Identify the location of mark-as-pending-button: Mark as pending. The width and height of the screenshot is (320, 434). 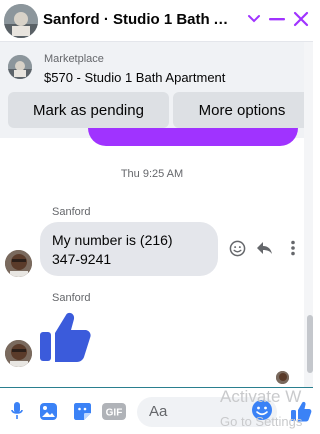
(88, 110).